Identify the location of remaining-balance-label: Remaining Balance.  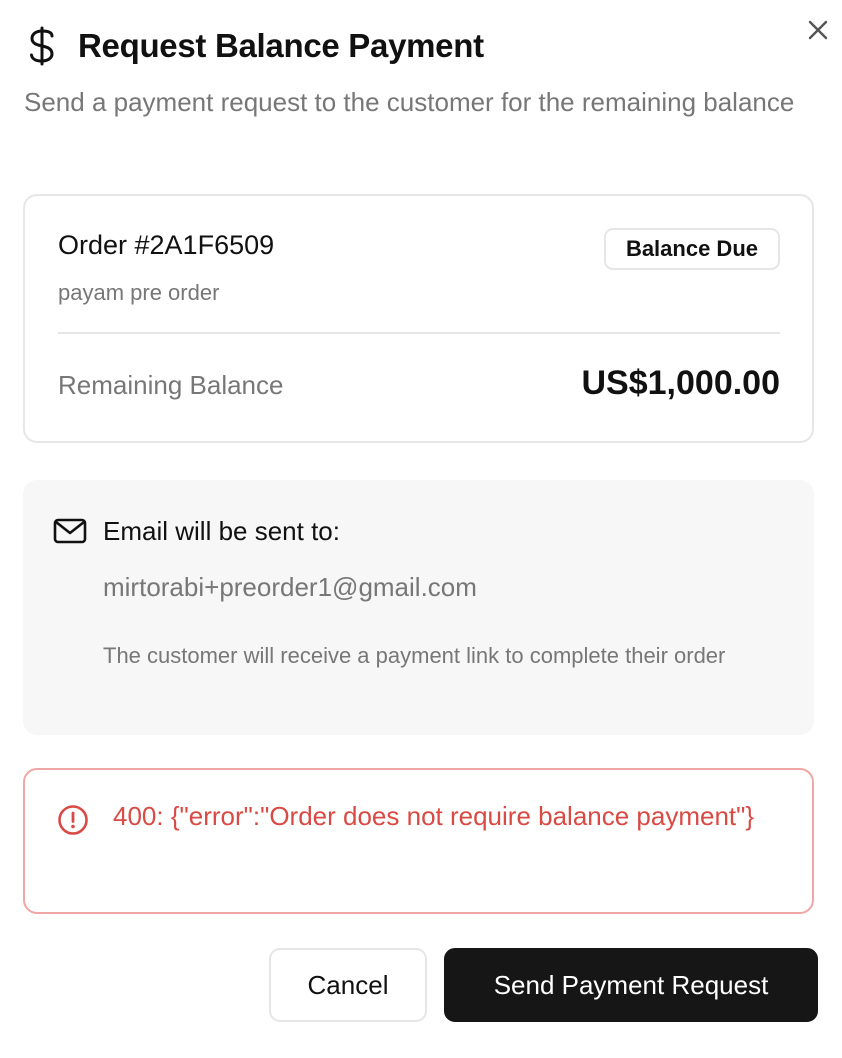
(171, 385).